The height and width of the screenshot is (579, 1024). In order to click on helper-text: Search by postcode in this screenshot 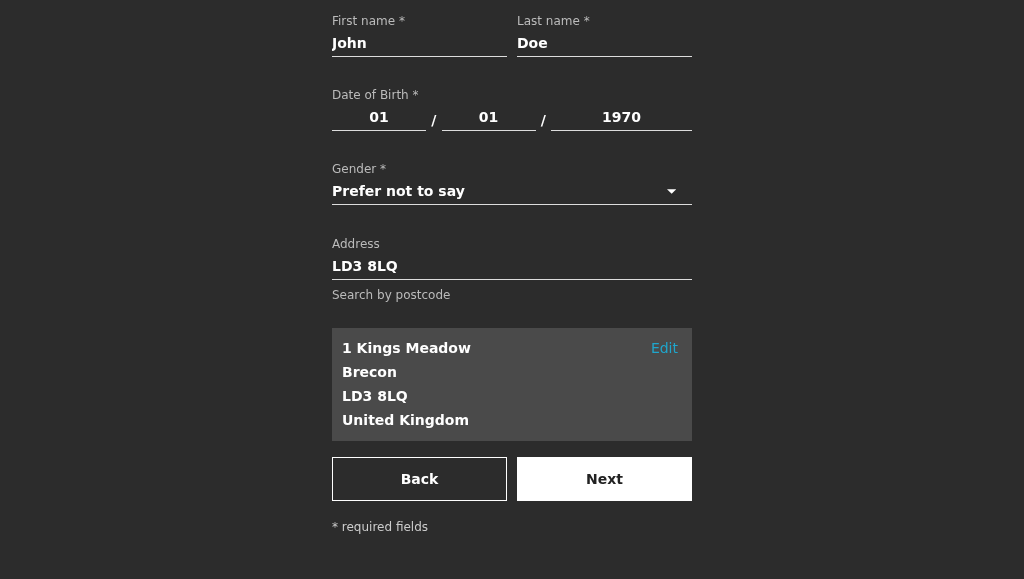, I will do `click(392, 295)`.